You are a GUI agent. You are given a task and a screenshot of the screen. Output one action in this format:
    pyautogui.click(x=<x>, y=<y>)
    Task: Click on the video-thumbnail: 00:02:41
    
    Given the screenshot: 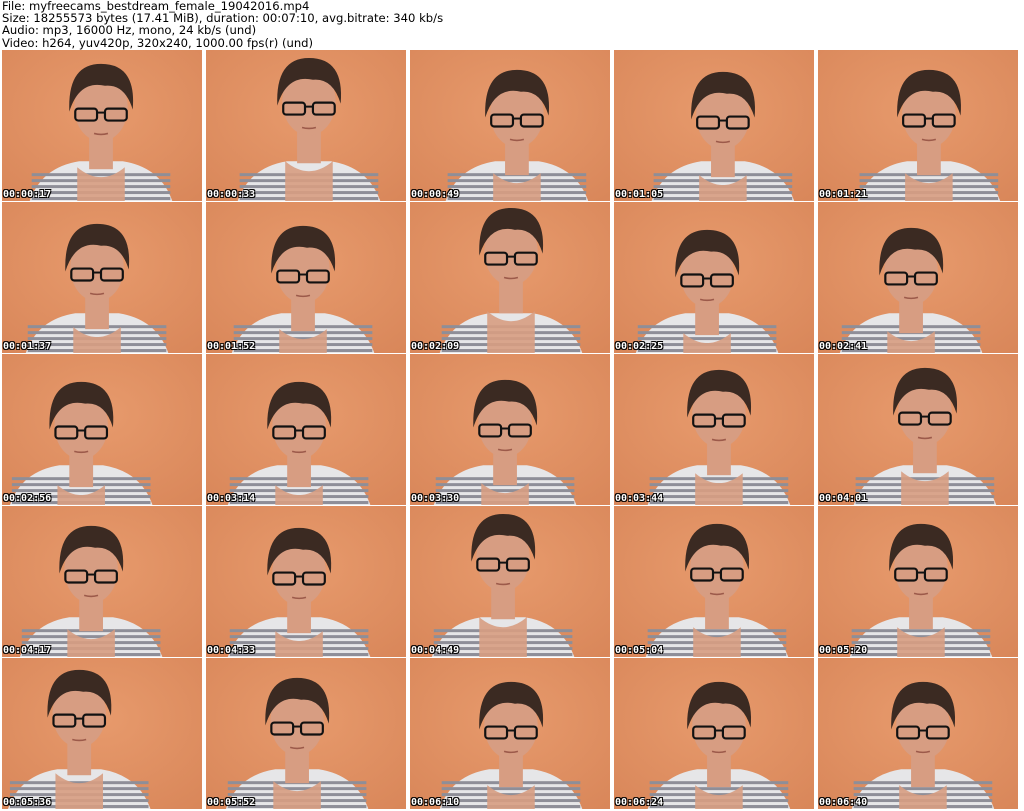 What is the action you would take?
    pyautogui.click(x=919, y=278)
    